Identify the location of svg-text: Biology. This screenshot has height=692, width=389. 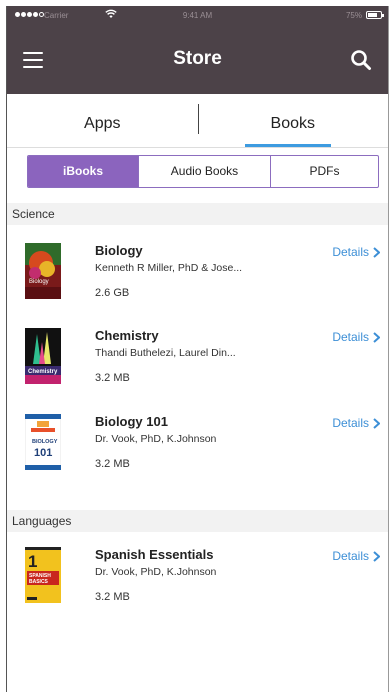
(39, 282).